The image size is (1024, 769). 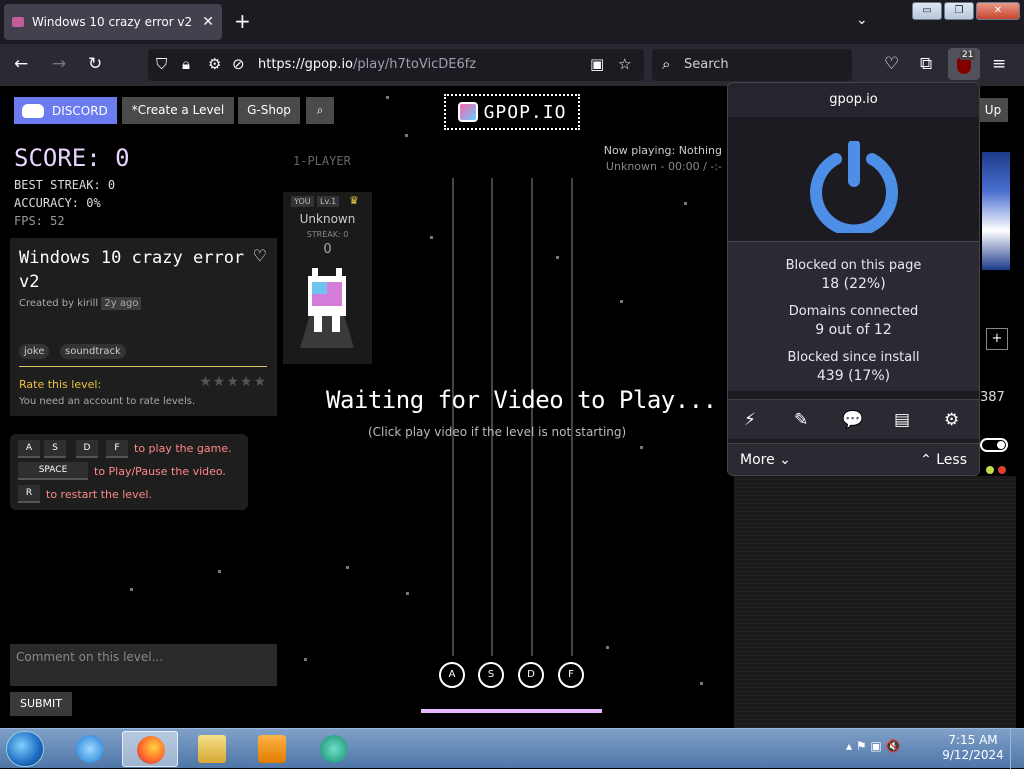 What do you see at coordinates (531, 675) in the screenshot?
I see `lane-key-d: D` at bounding box center [531, 675].